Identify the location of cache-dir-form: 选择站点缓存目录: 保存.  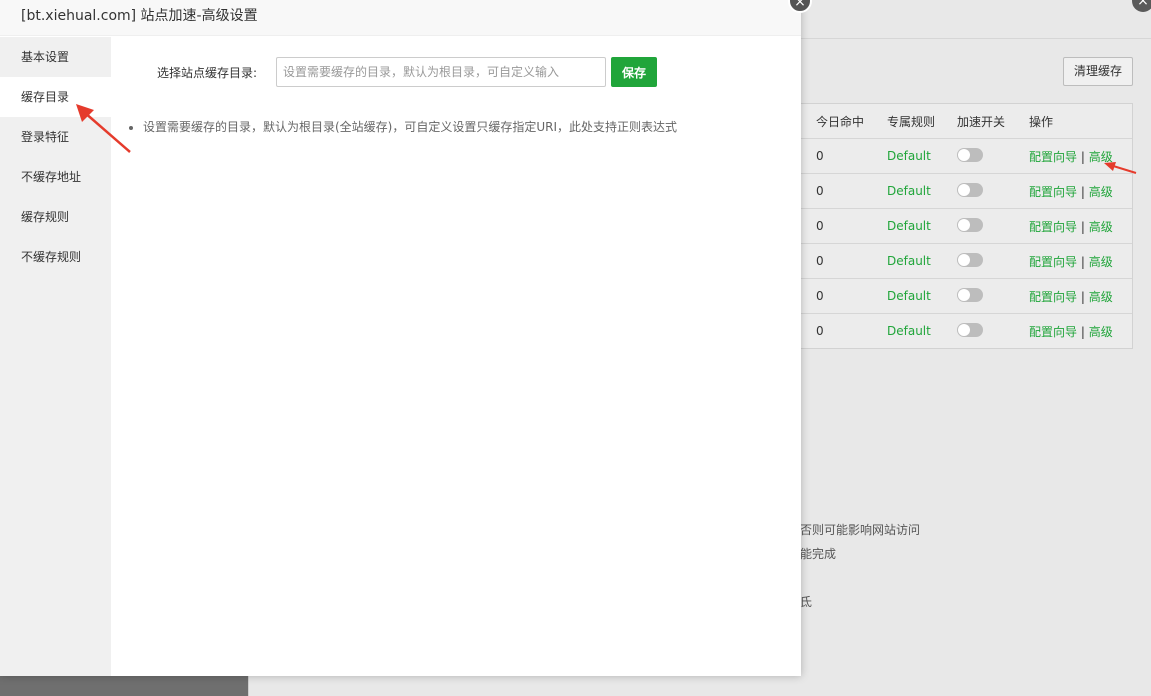
(407, 72).